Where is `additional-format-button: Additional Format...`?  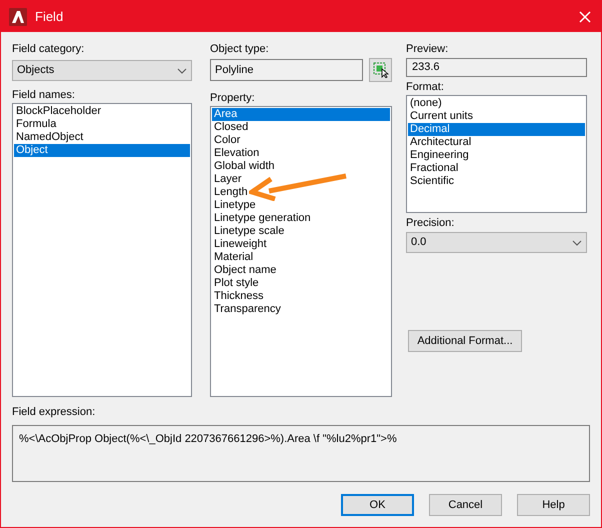 additional-format-button: Additional Format... is located at coordinates (465, 341).